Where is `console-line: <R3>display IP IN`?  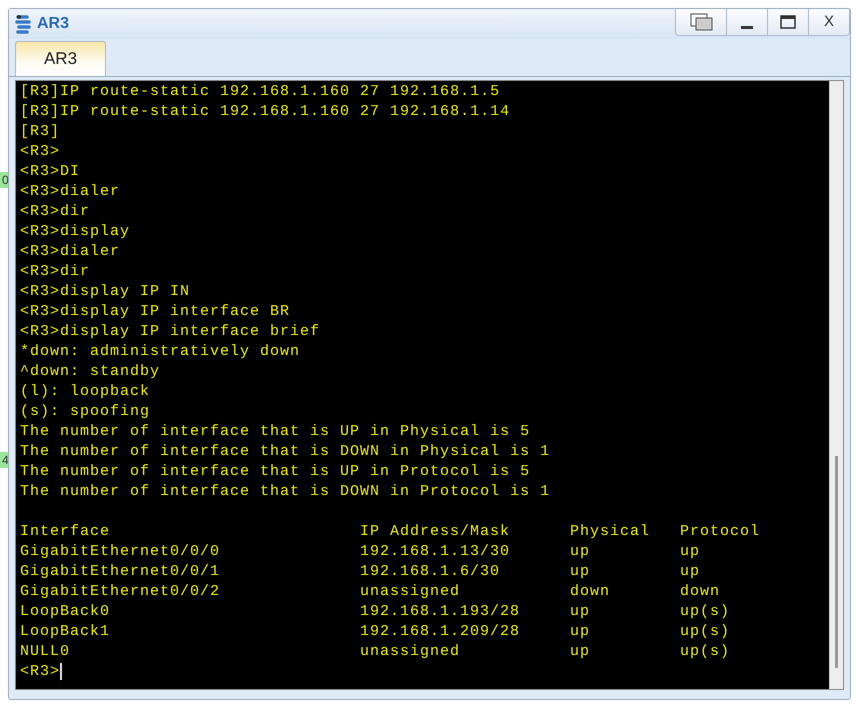
console-line: <R3>display IP IN is located at coordinates (106, 292).